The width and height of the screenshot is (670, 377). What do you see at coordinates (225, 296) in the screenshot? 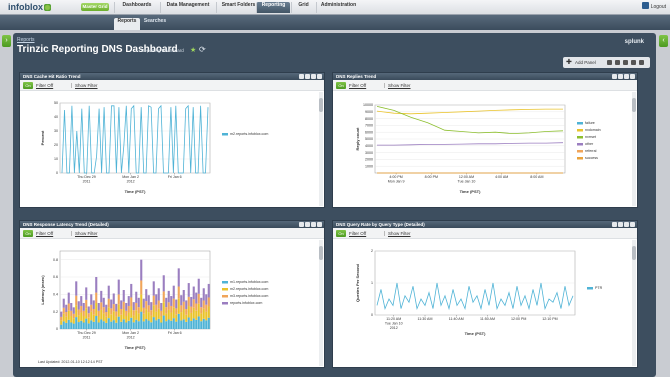
I see `legend-swatch` at bounding box center [225, 296].